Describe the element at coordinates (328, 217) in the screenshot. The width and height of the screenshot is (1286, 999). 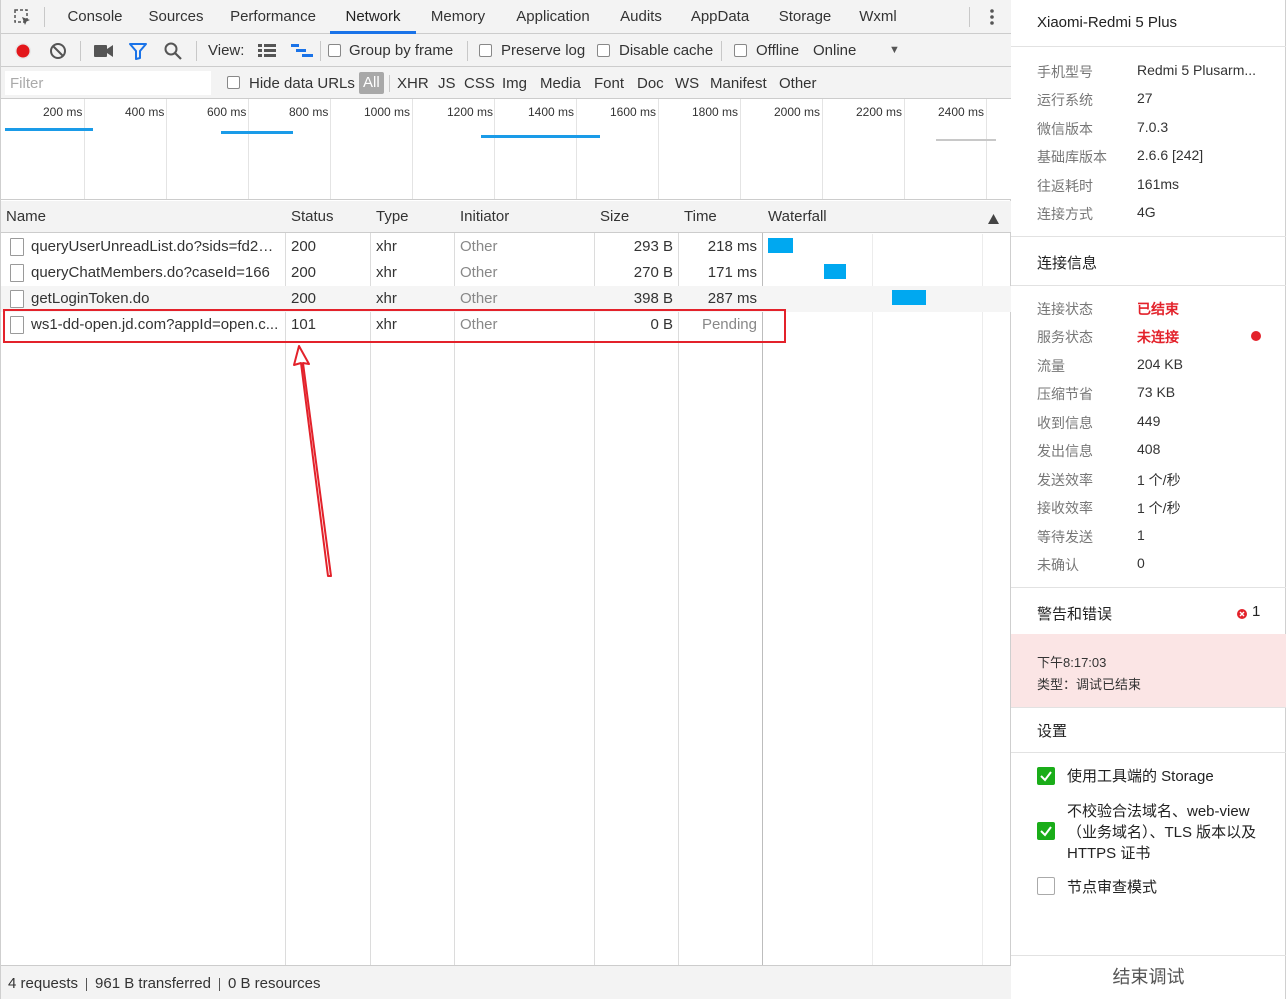
I see `column-header-status: Status` at that location.